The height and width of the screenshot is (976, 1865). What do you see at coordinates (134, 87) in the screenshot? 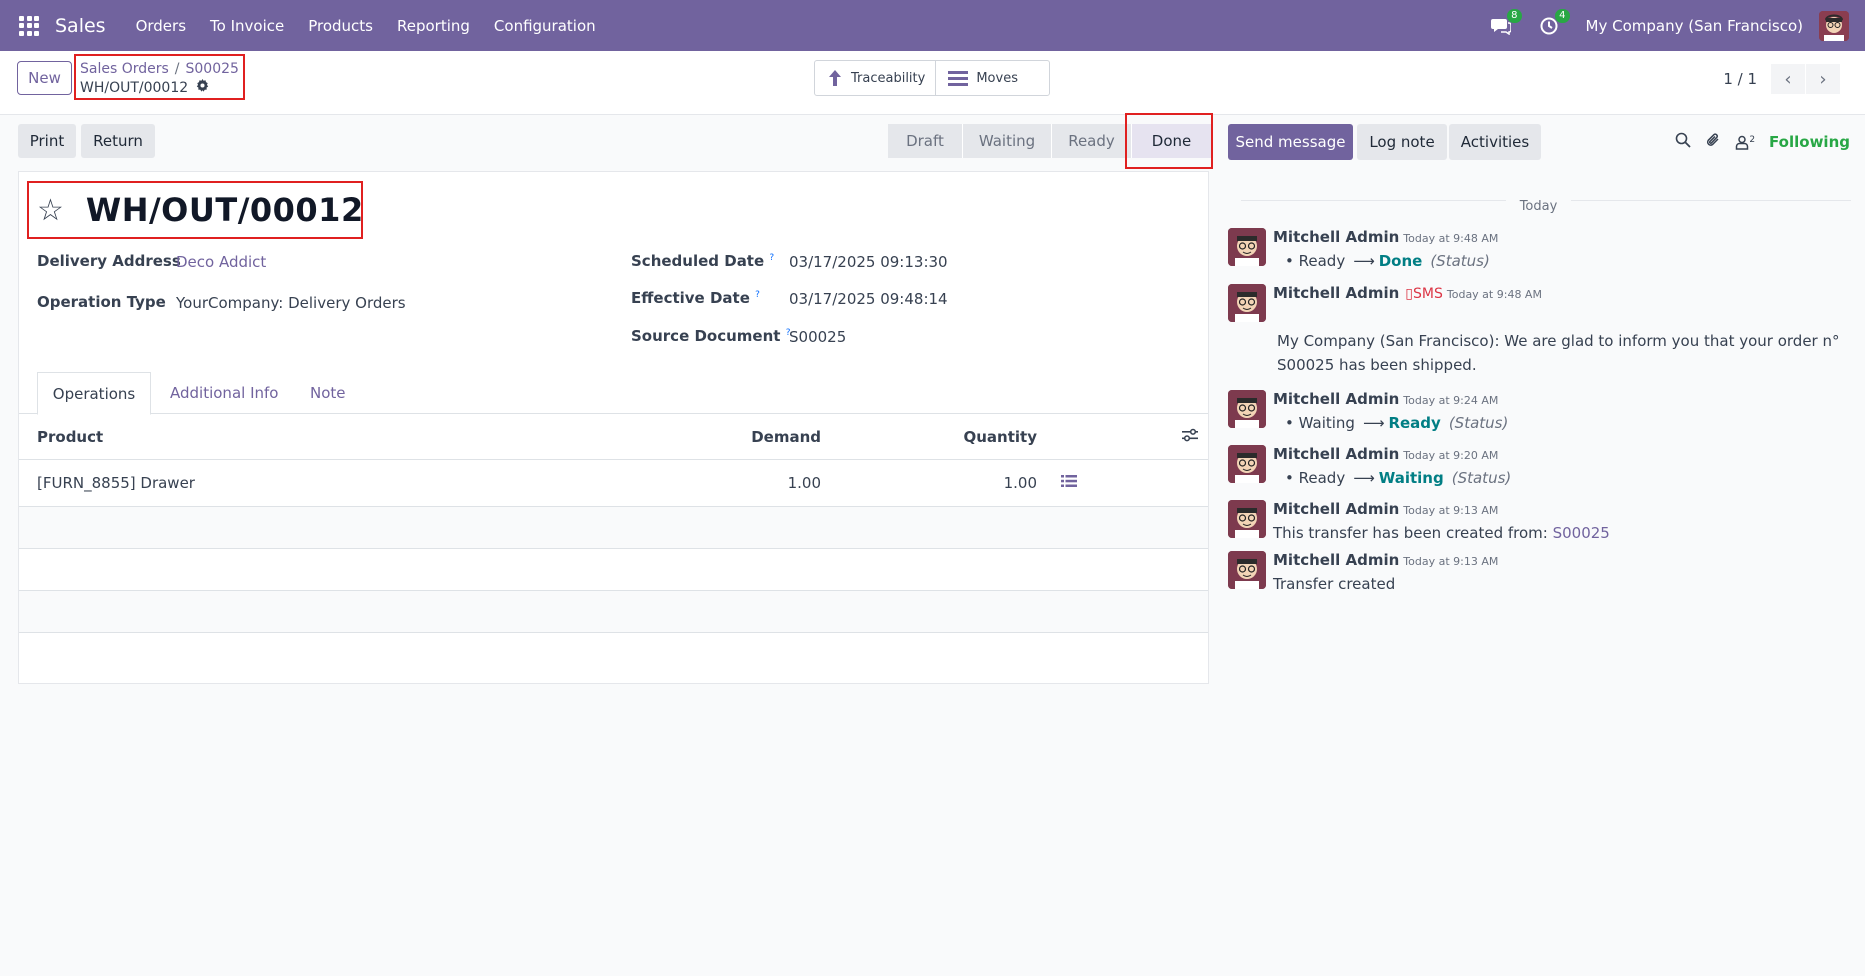
I see `breadcrumb-current: WH/OUT/00012` at bounding box center [134, 87].